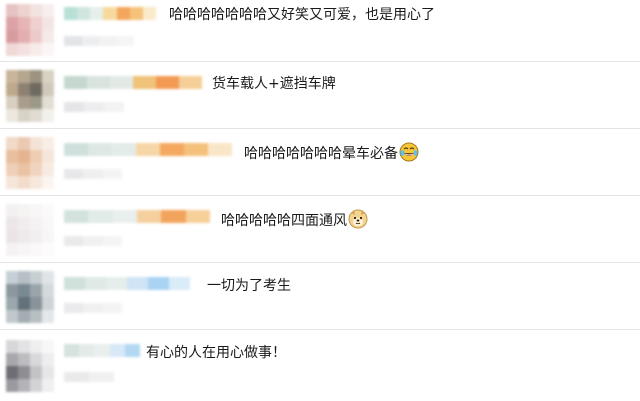  What do you see at coordinates (409, 152) in the screenshot?
I see `crying-laughing-emoji` at bounding box center [409, 152].